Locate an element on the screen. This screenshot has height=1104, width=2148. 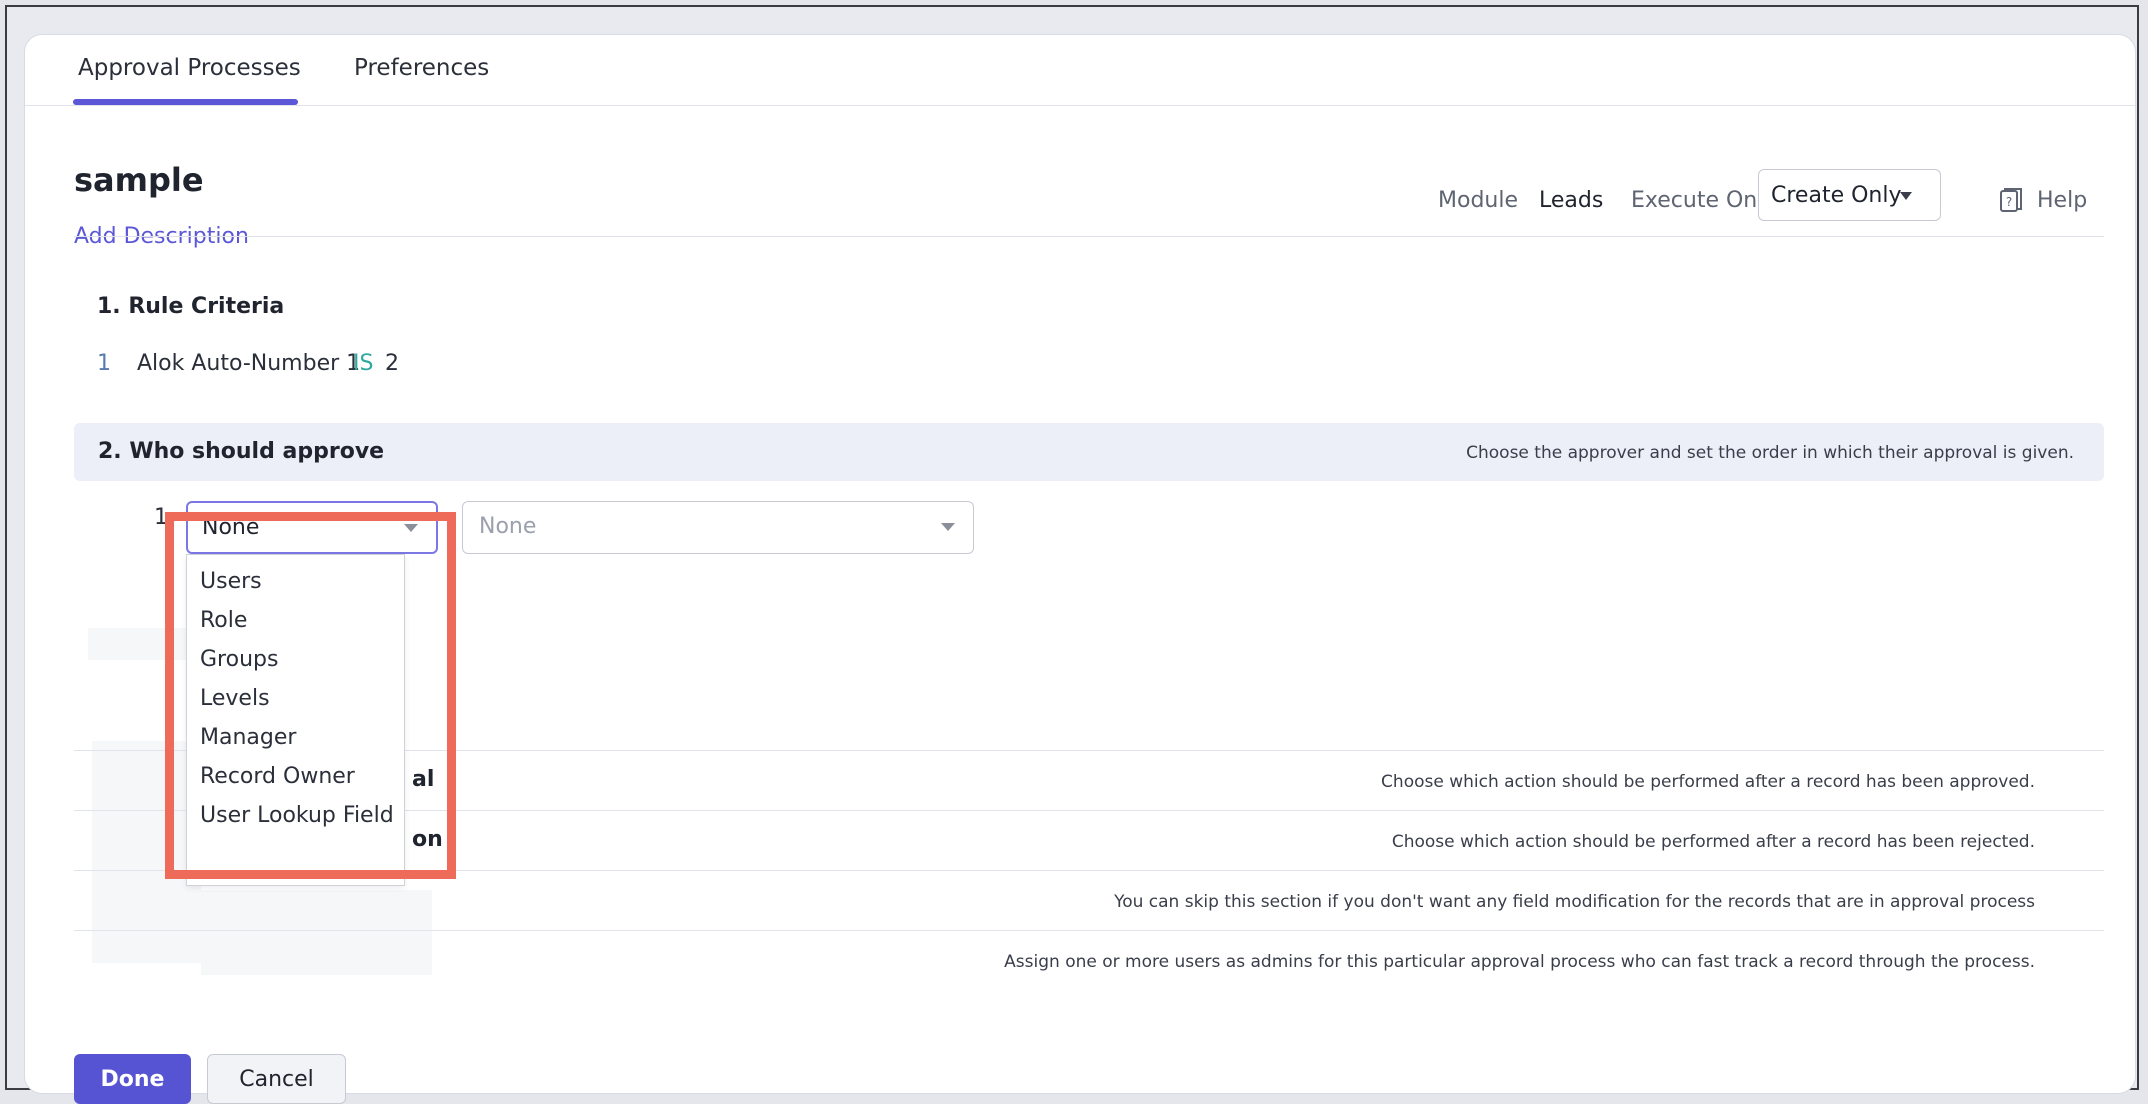
who-should-approve-title: 2. Who should approve is located at coordinates (241, 451).